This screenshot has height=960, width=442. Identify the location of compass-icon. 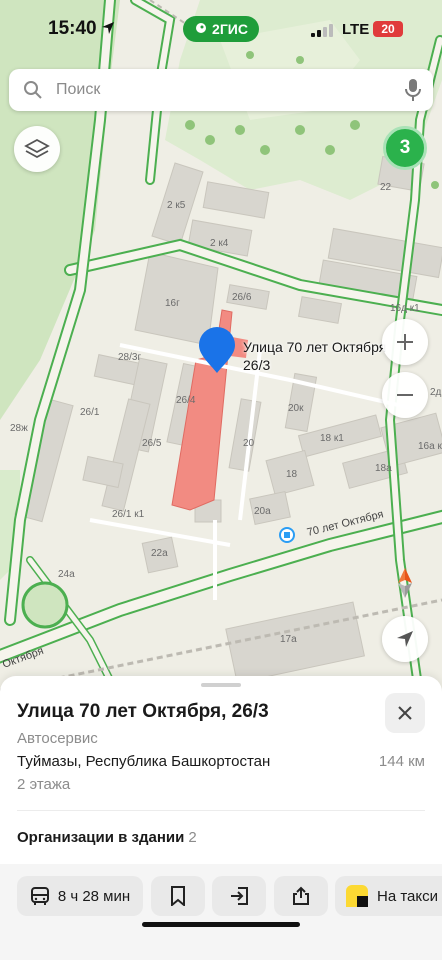
(405, 583).